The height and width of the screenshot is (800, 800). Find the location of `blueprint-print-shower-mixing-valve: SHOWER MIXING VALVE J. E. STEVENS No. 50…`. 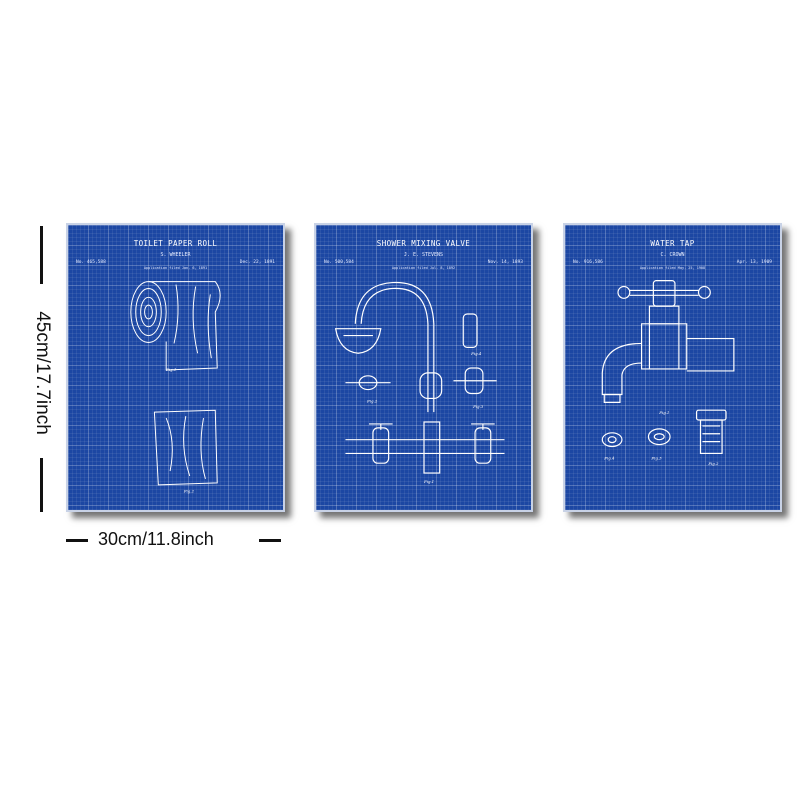

blueprint-print-shower-mixing-valve: SHOWER MIXING VALVE J. E. STEVENS No. 50… is located at coordinates (423, 367).